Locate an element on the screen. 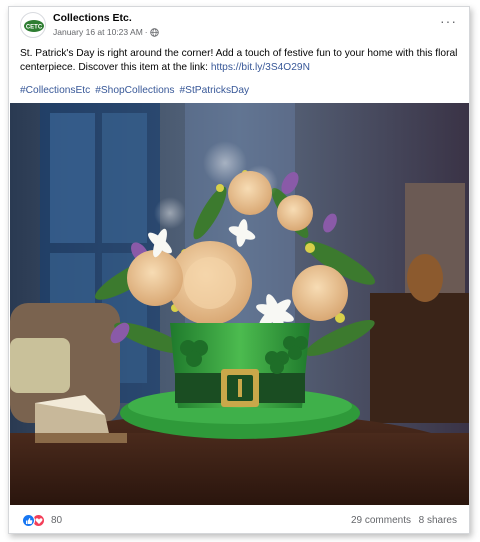 The width and height of the screenshot is (480, 542). hashtag-link: #StPatricksDay is located at coordinates (215, 90).